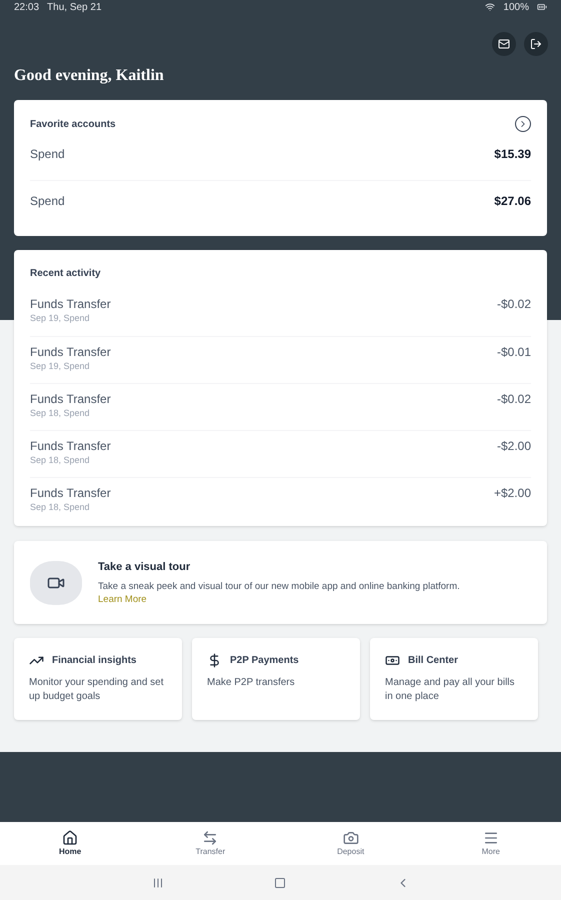  I want to click on nav-tab: Home, so click(70, 843).